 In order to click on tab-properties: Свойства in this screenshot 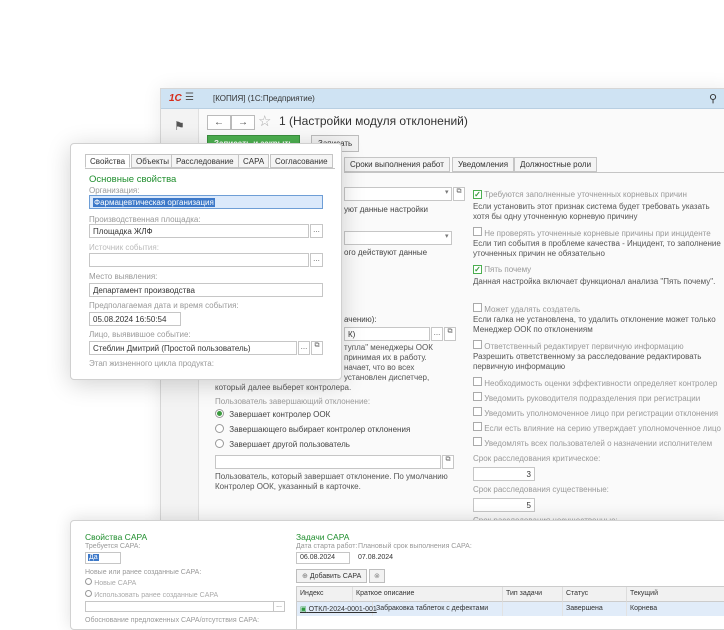, I will do `click(108, 161)`.